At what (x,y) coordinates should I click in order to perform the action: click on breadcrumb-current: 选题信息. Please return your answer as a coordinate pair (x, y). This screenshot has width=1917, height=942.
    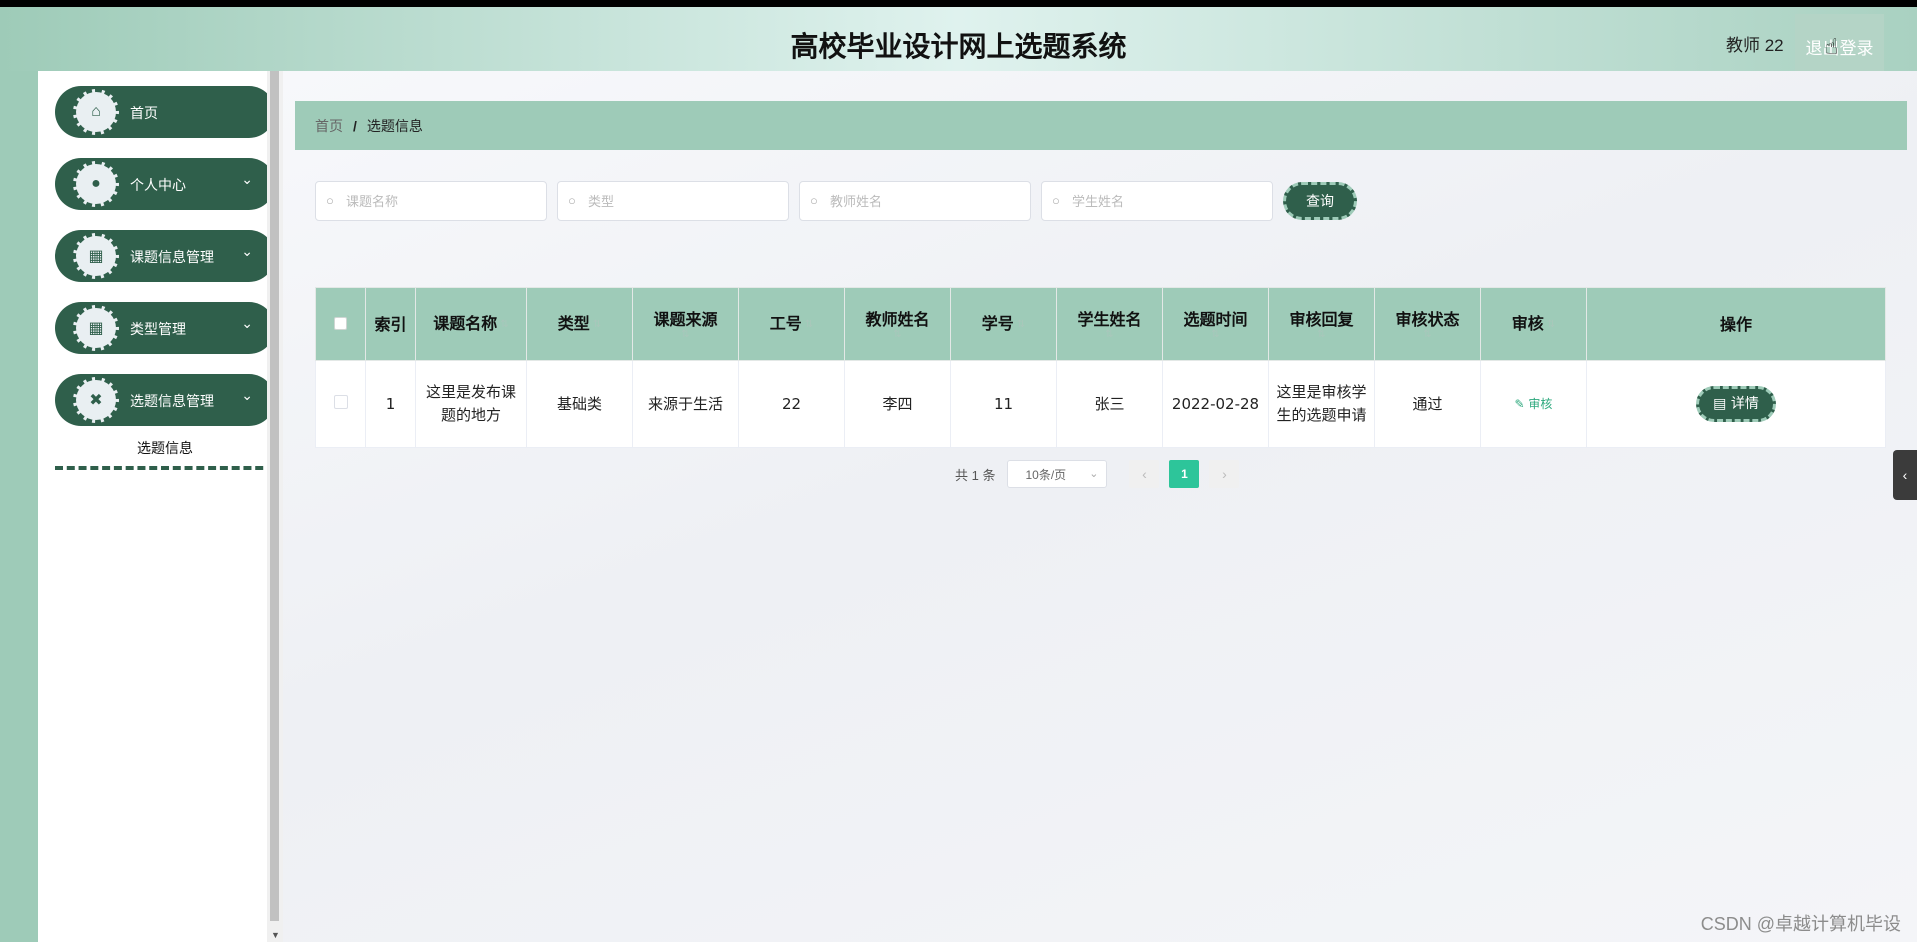
    Looking at the image, I should click on (394, 125).